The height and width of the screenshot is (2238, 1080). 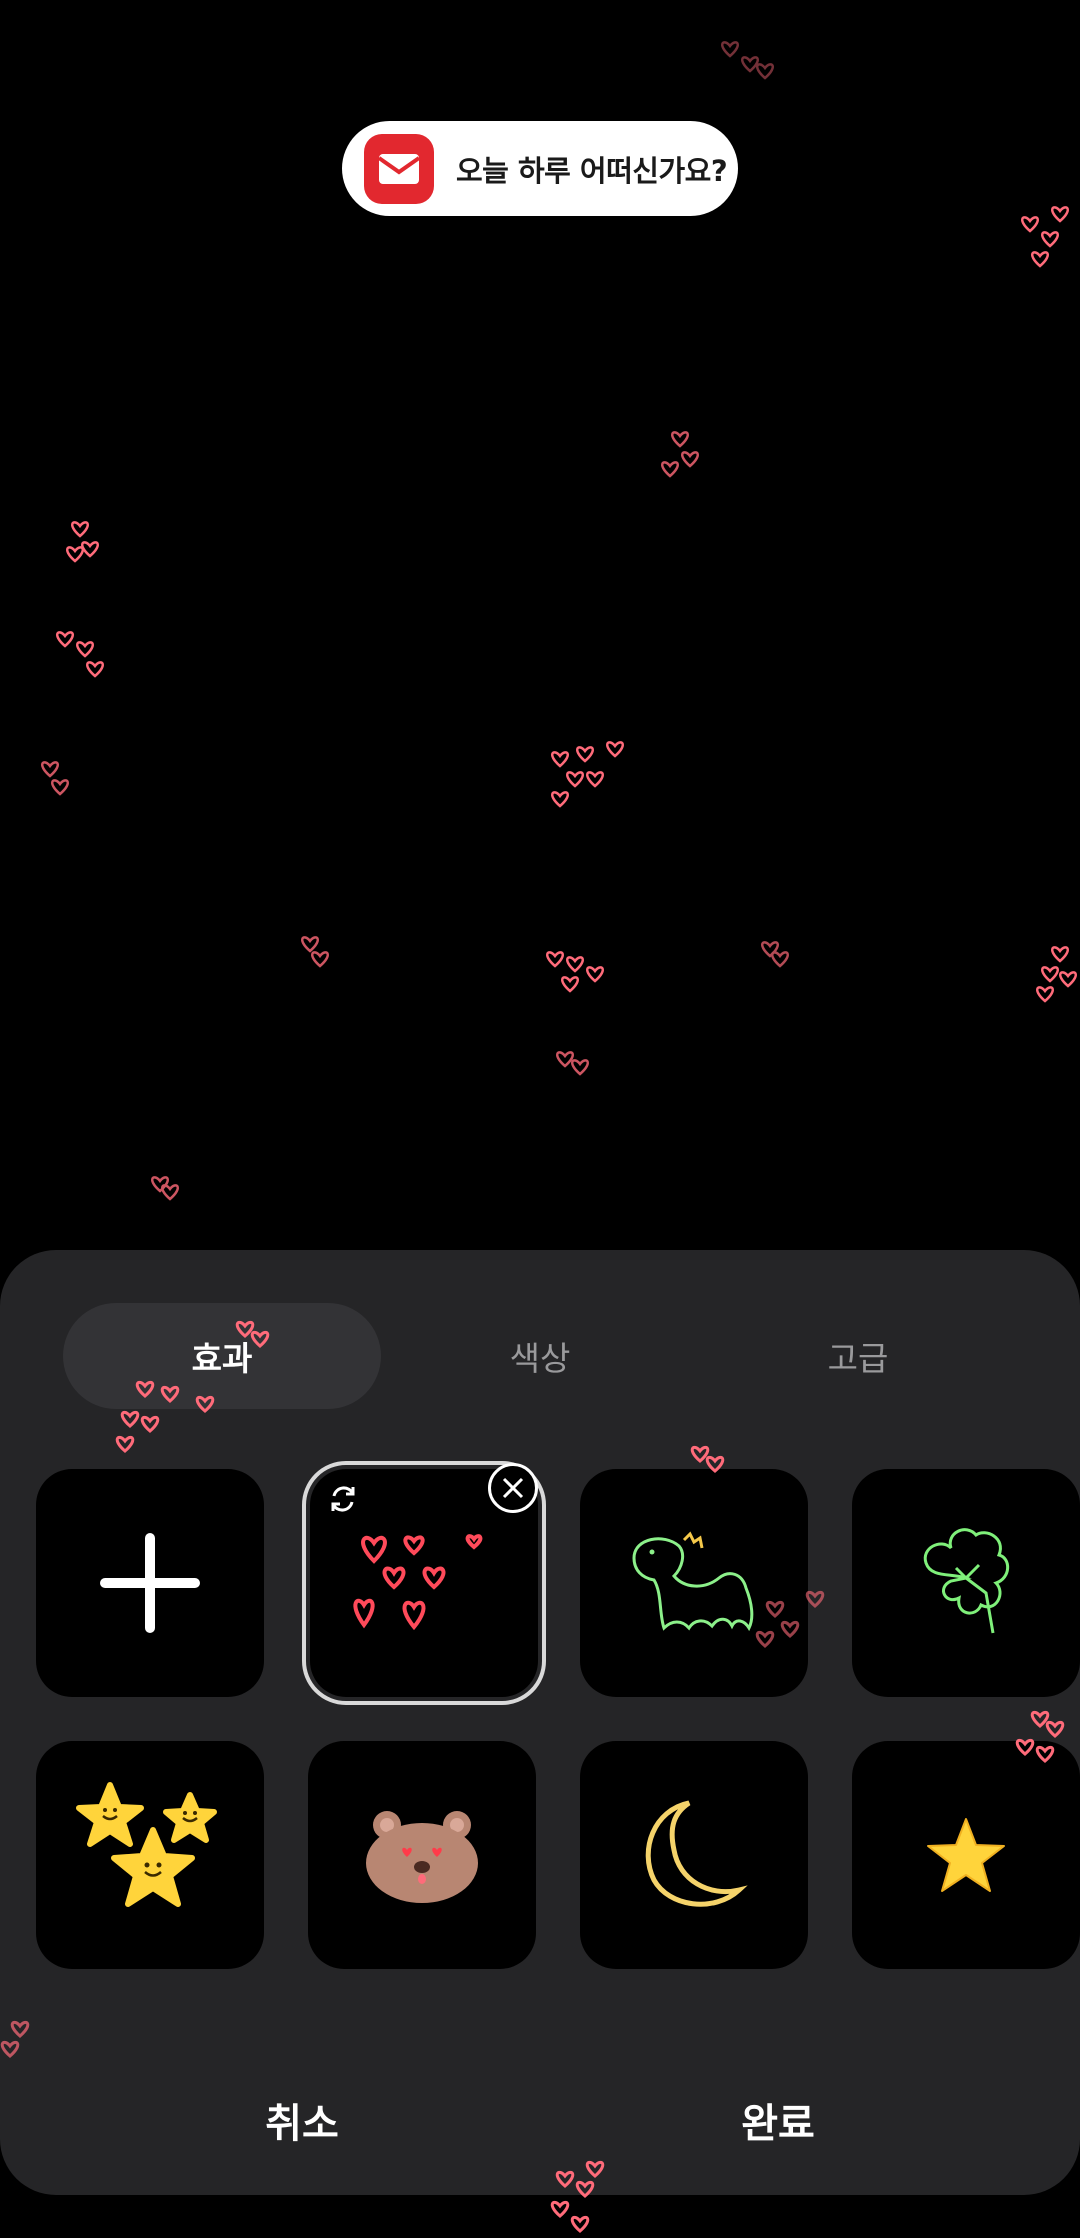 I want to click on moon-icon, so click(x=696, y=1853).